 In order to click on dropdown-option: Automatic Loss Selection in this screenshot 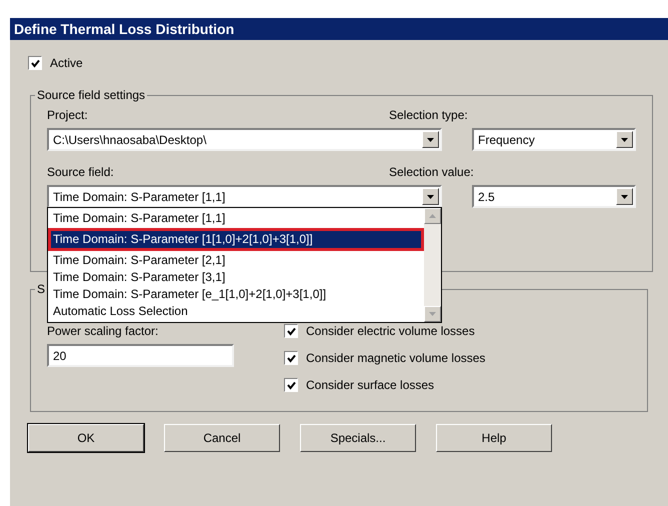, I will do `click(236, 311)`.